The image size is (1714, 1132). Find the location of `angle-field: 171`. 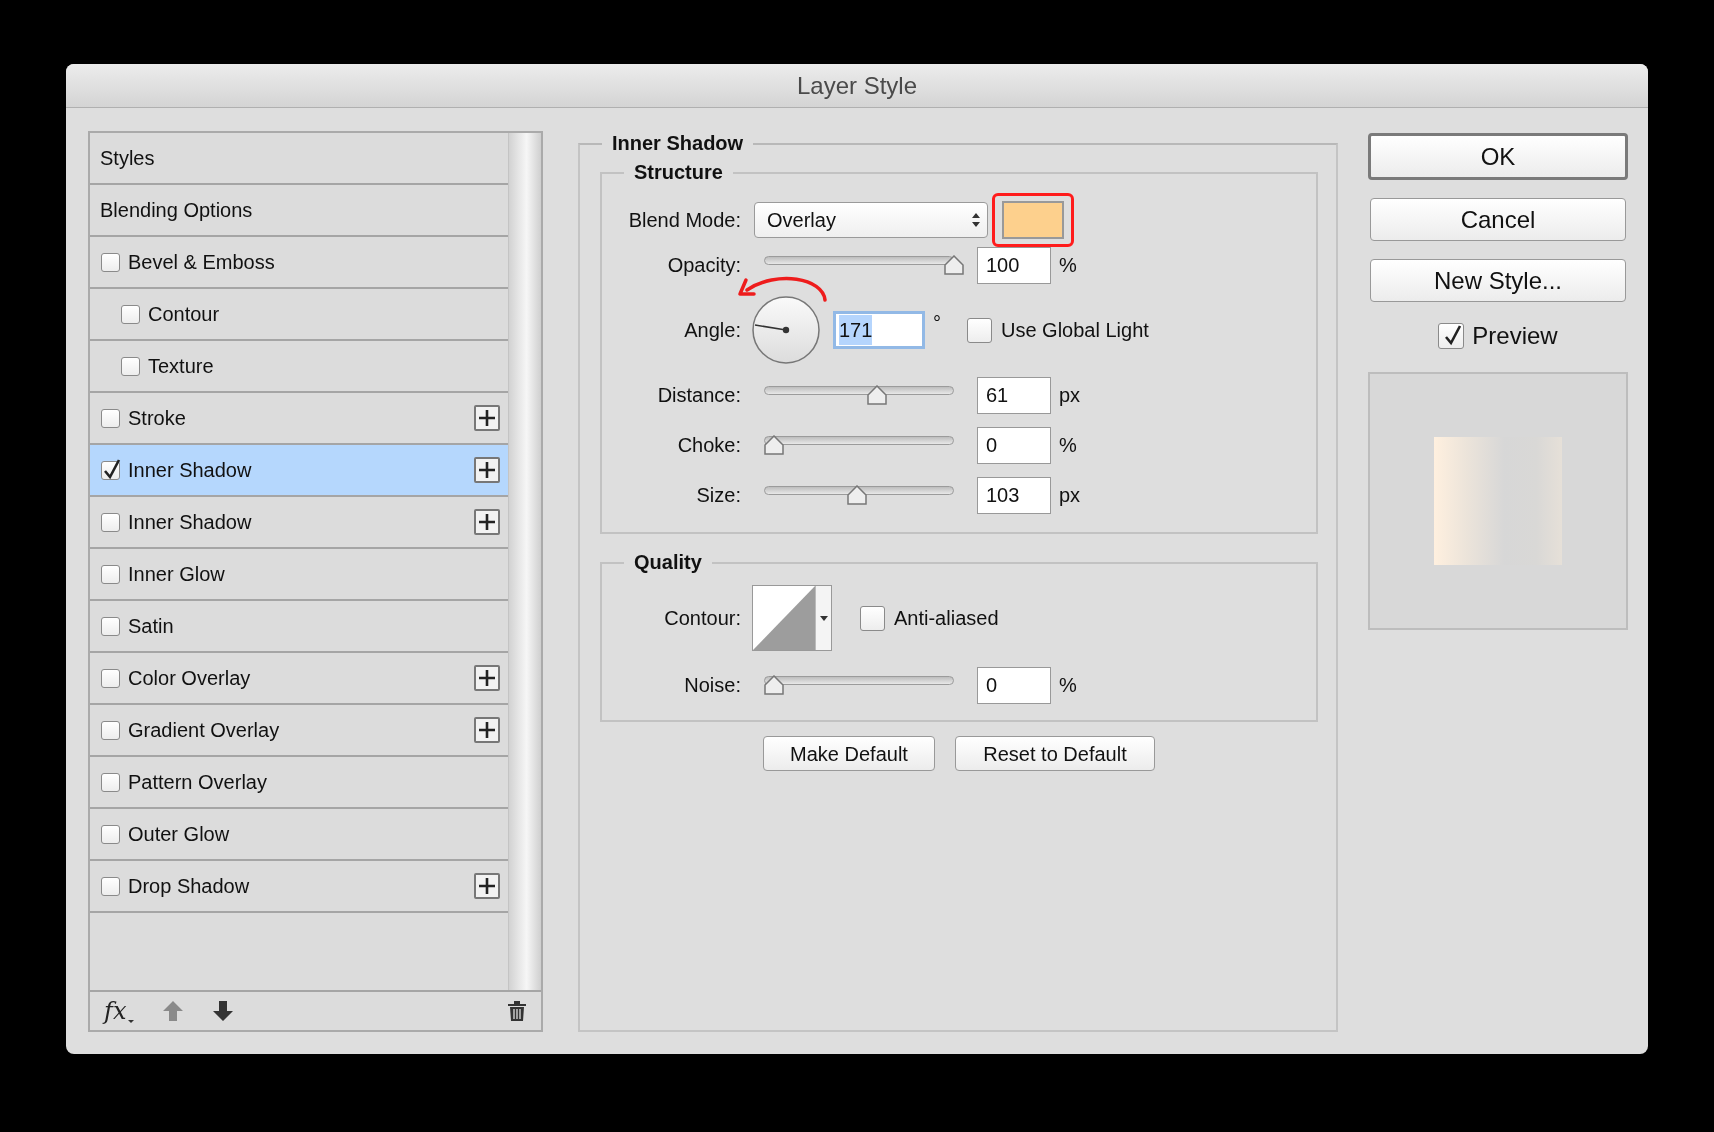

angle-field: 171 is located at coordinates (879, 330).